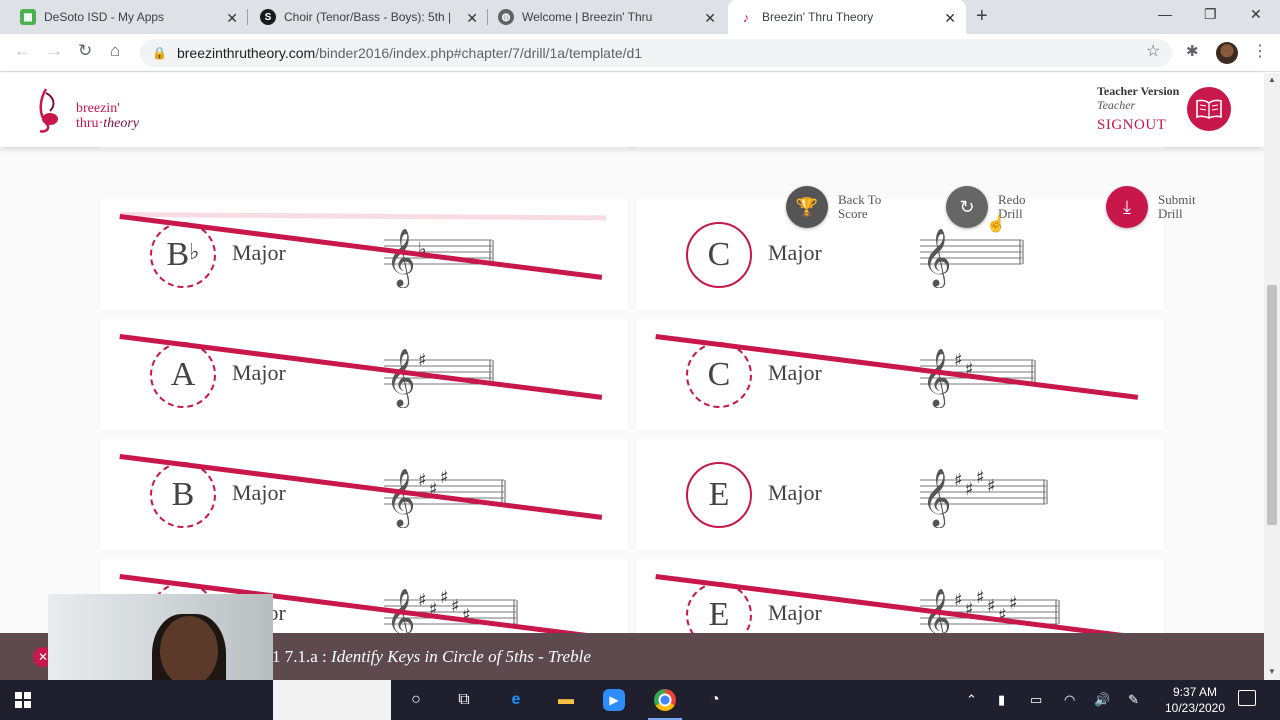  I want to click on cortana-icon: ○, so click(416, 700).